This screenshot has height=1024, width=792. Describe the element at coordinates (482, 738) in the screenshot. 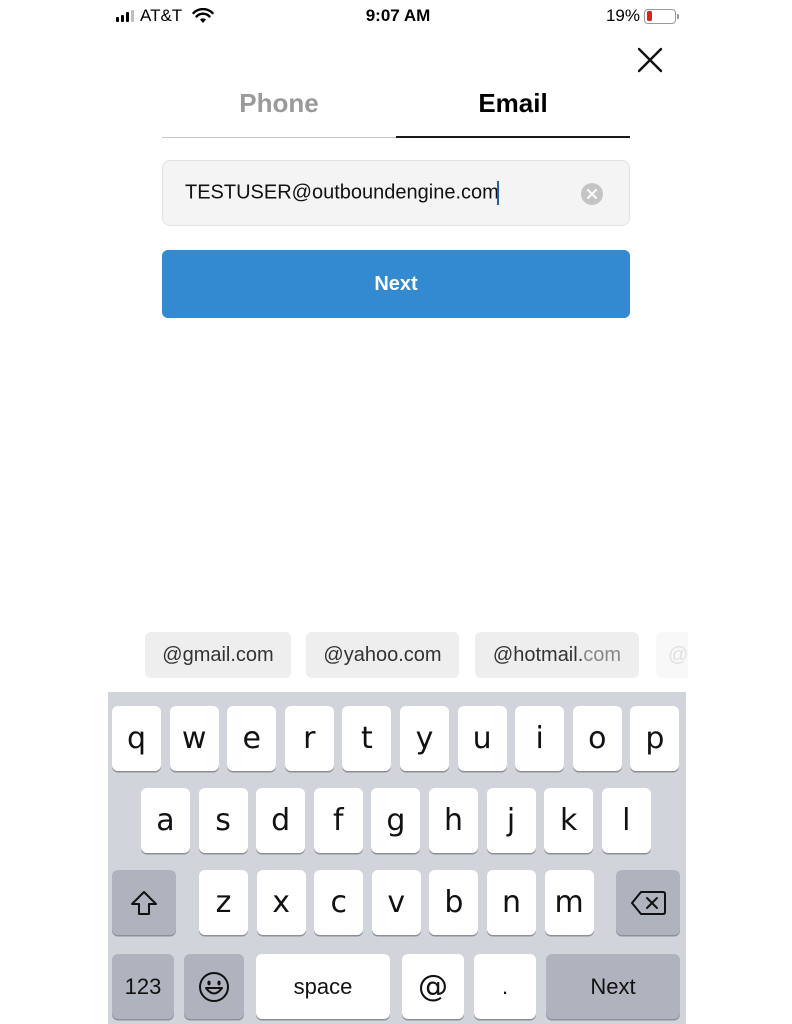

I see `key-u: u` at that location.